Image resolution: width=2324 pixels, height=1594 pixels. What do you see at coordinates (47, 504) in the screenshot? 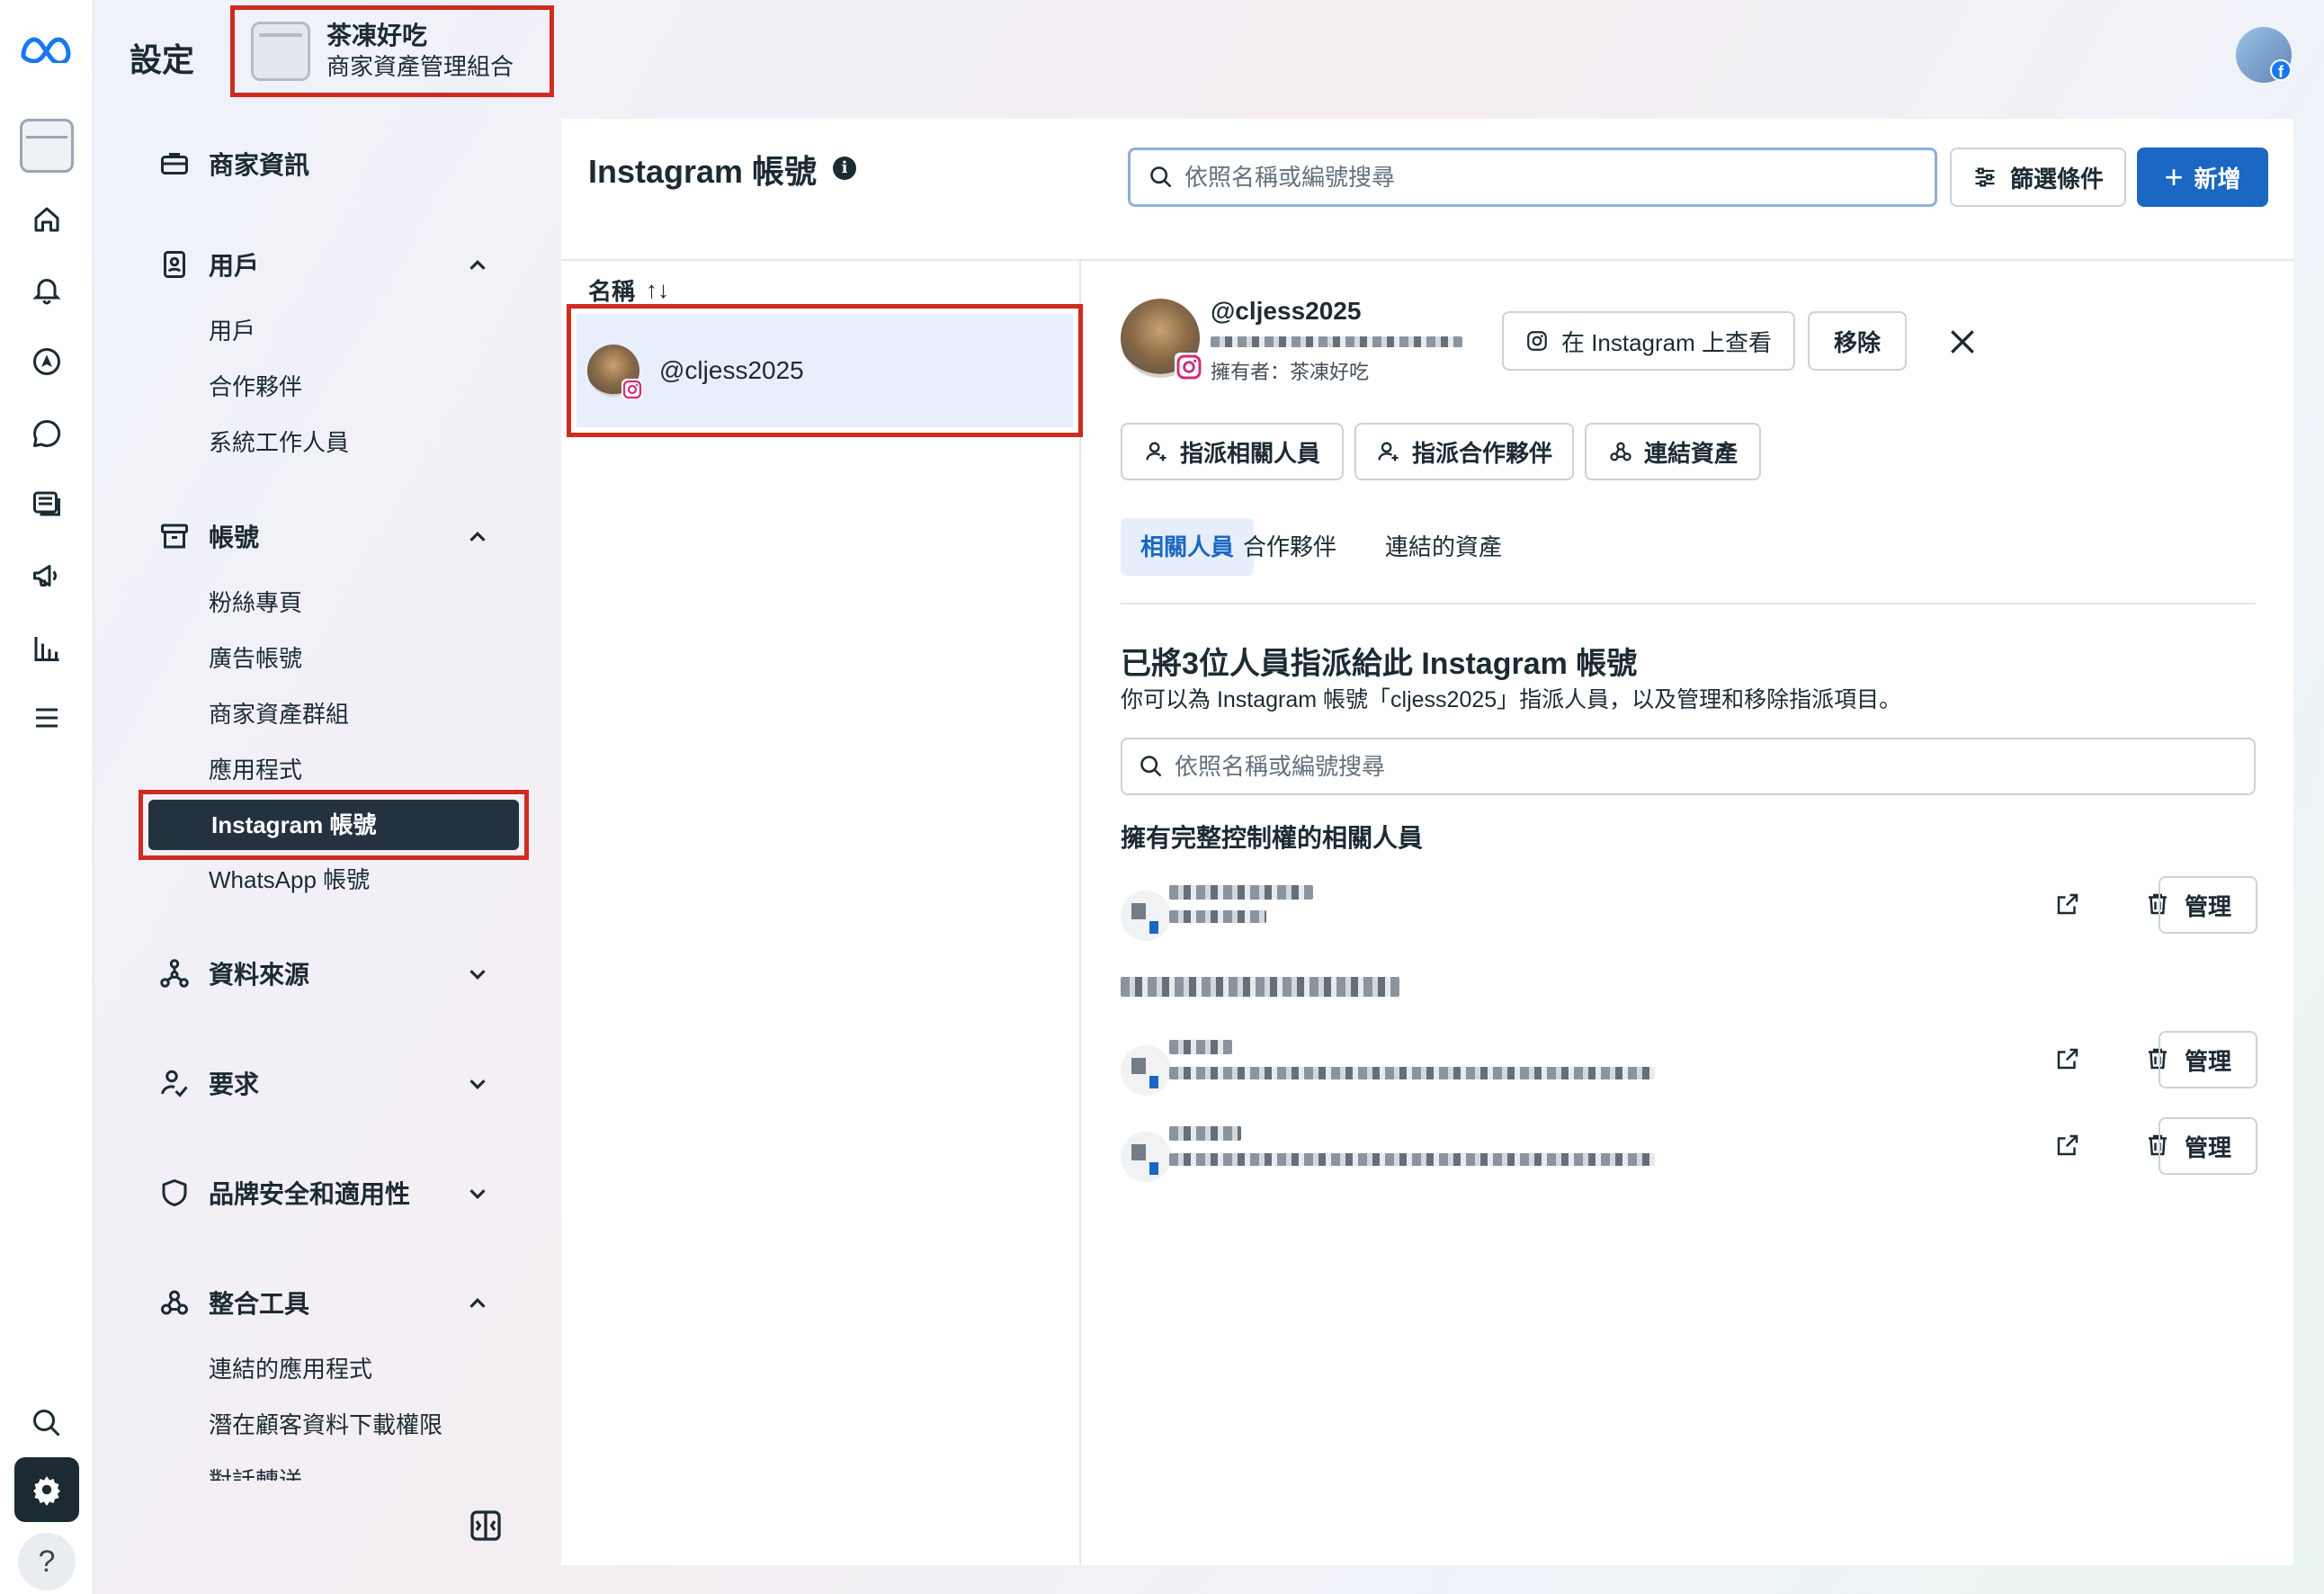
I see `content-icon` at bounding box center [47, 504].